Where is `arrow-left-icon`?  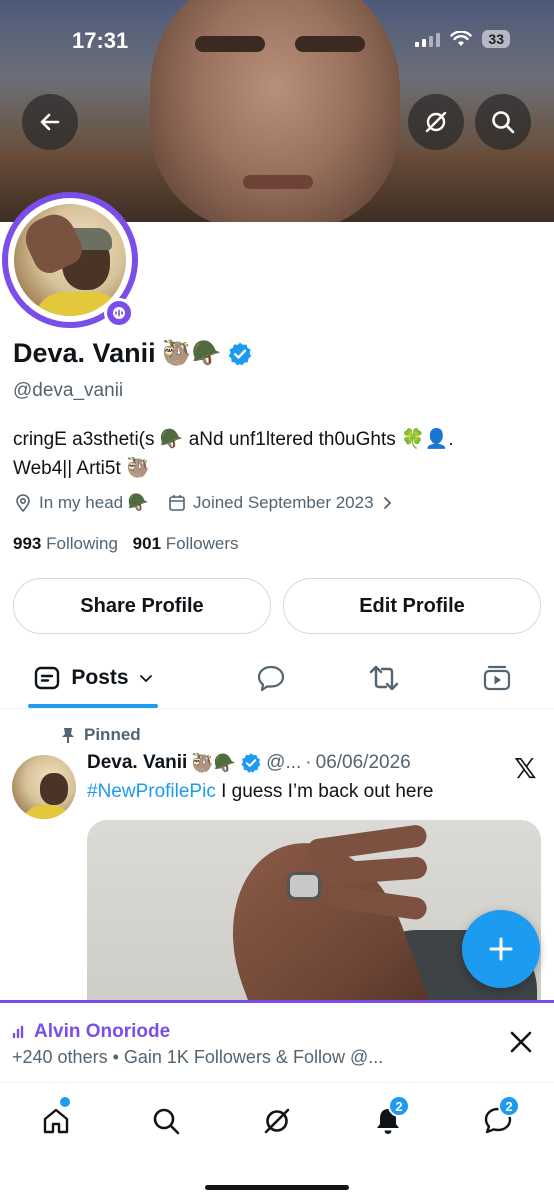
arrow-left-icon is located at coordinates (50, 122).